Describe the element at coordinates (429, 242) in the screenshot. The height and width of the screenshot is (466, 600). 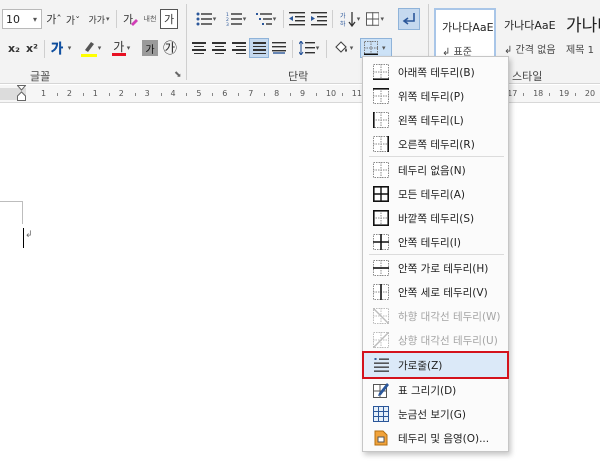
I see `menu-item-label: 안쪽 테두리(I)` at that location.